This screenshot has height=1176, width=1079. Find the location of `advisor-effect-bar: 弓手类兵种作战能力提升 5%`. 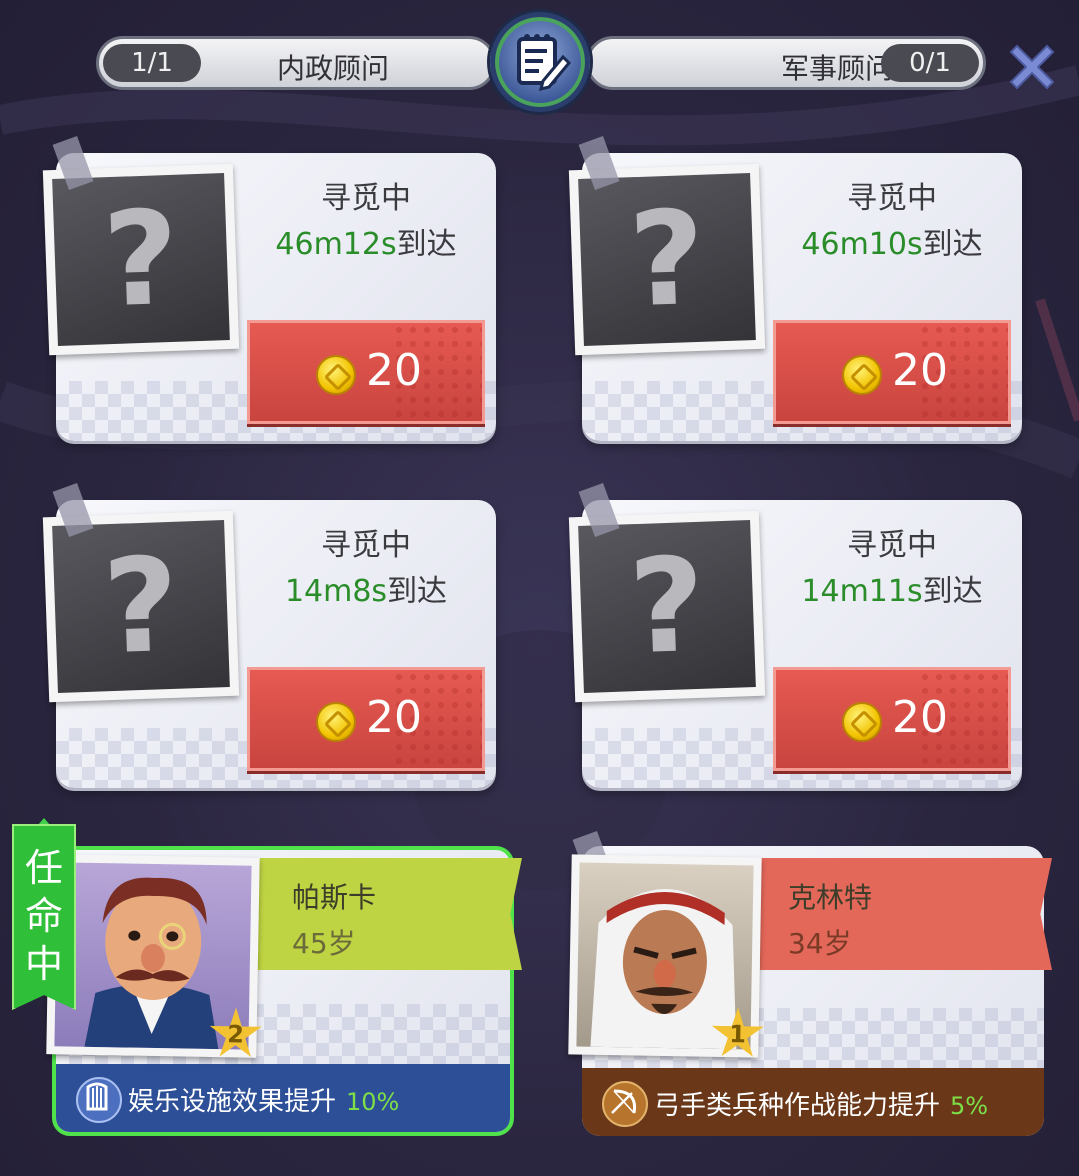

advisor-effect-bar: 弓手类兵种作战能力提升 5% is located at coordinates (813, 1102).